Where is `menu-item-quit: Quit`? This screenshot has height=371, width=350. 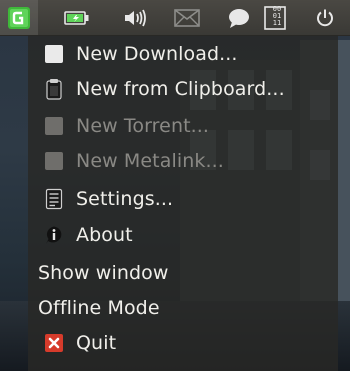
menu-item-quit: Quit is located at coordinates (183, 343).